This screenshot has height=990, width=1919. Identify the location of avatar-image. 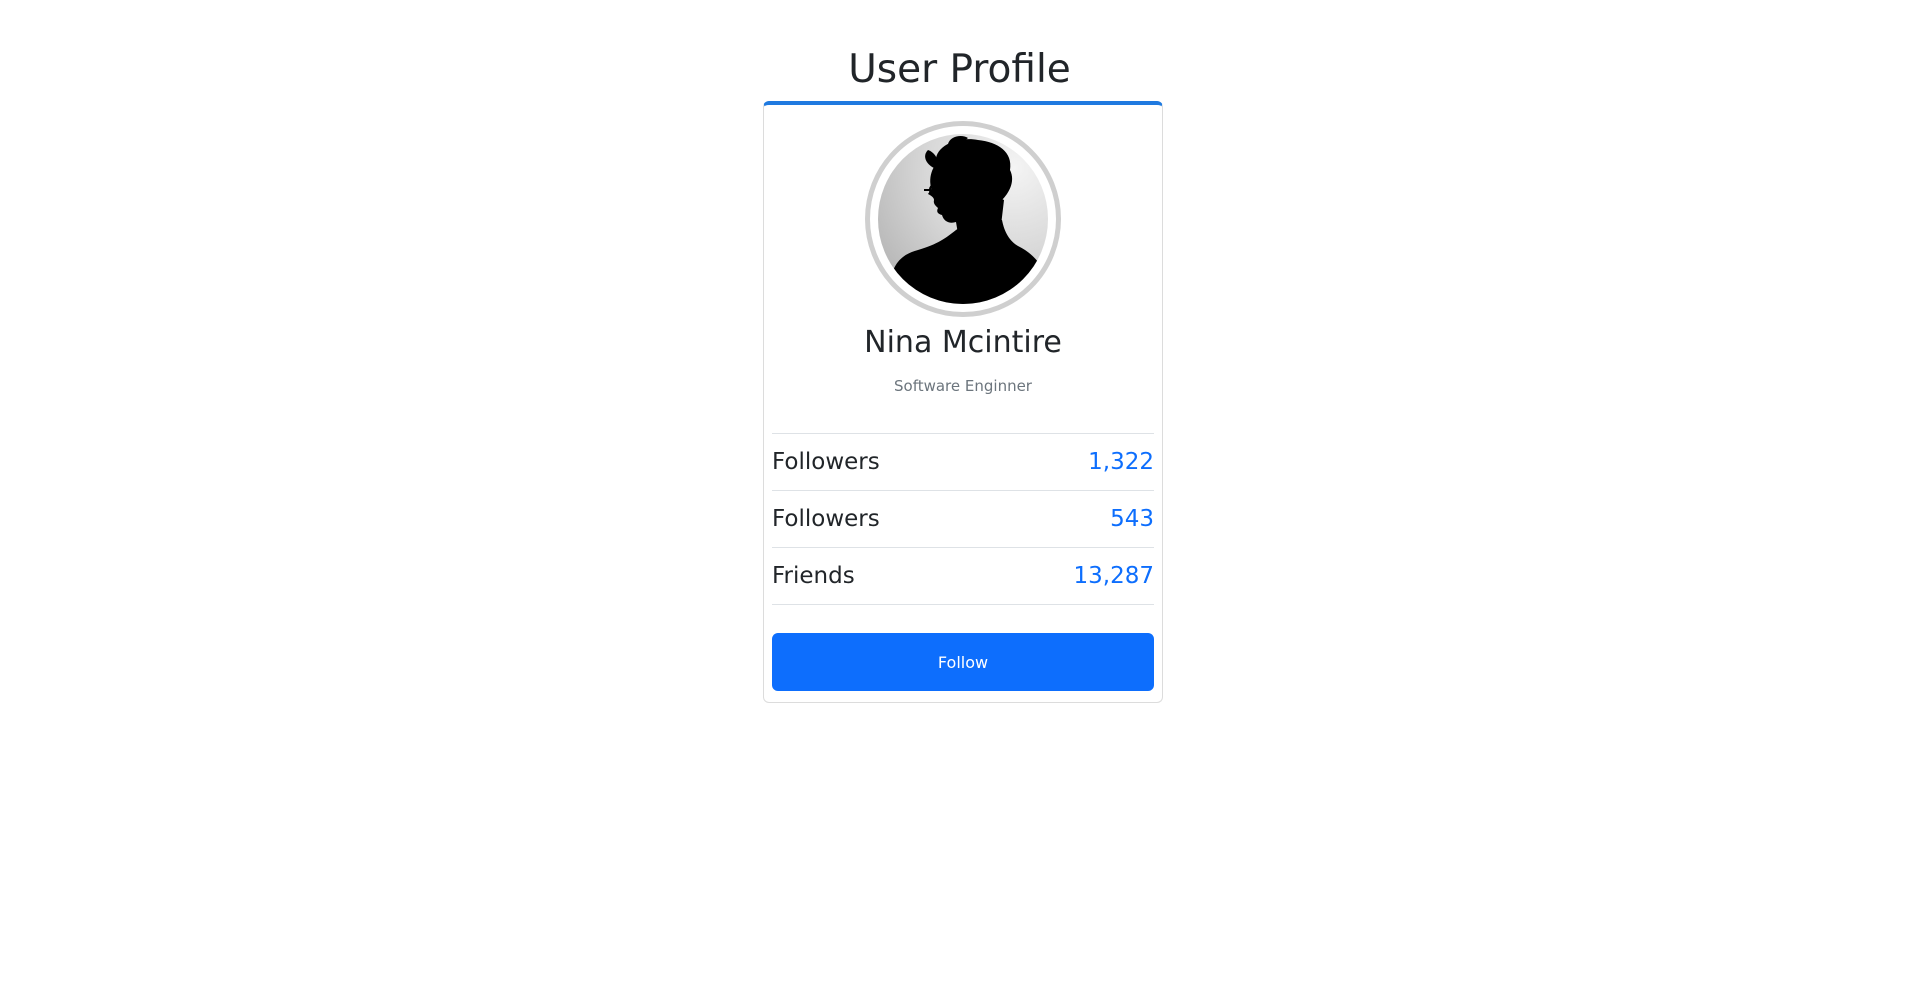
(963, 219).